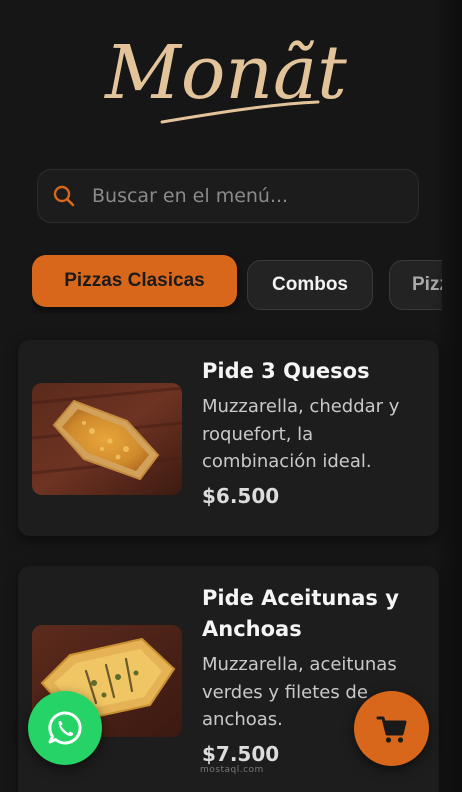 The width and height of the screenshot is (462, 792). Describe the element at coordinates (232, 770) in the screenshot. I see `watermark: mostaql.com` at that location.